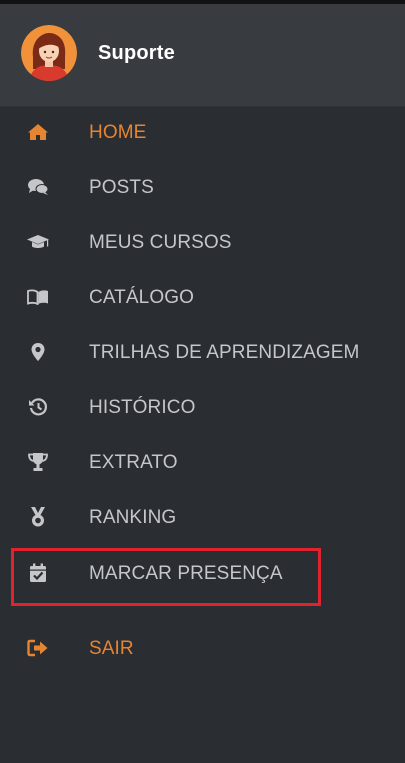 The image size is (405, 763). Describe the element at coordinates (38, 462) in the screenshot. I see `trophy-icon` at that location.